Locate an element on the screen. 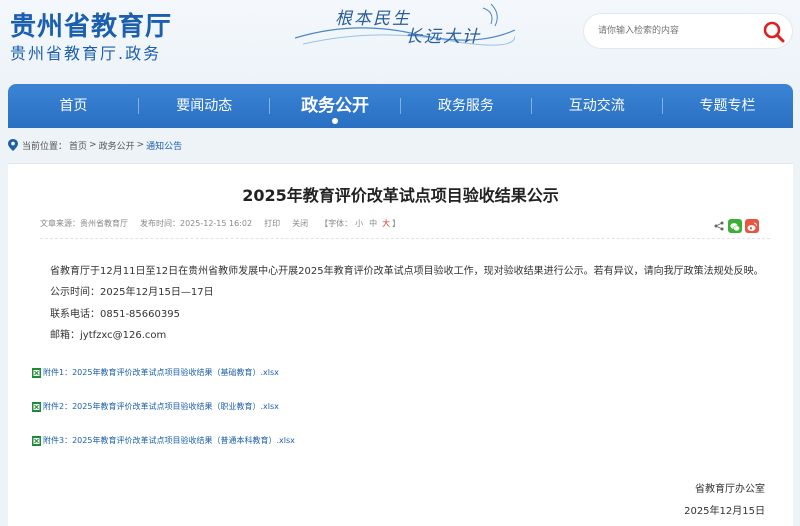 Image resolution: width=800 pixels, height=526 pixels. slogan-banner: 根本民生 长远大计 is located at coordinates (405, 25).